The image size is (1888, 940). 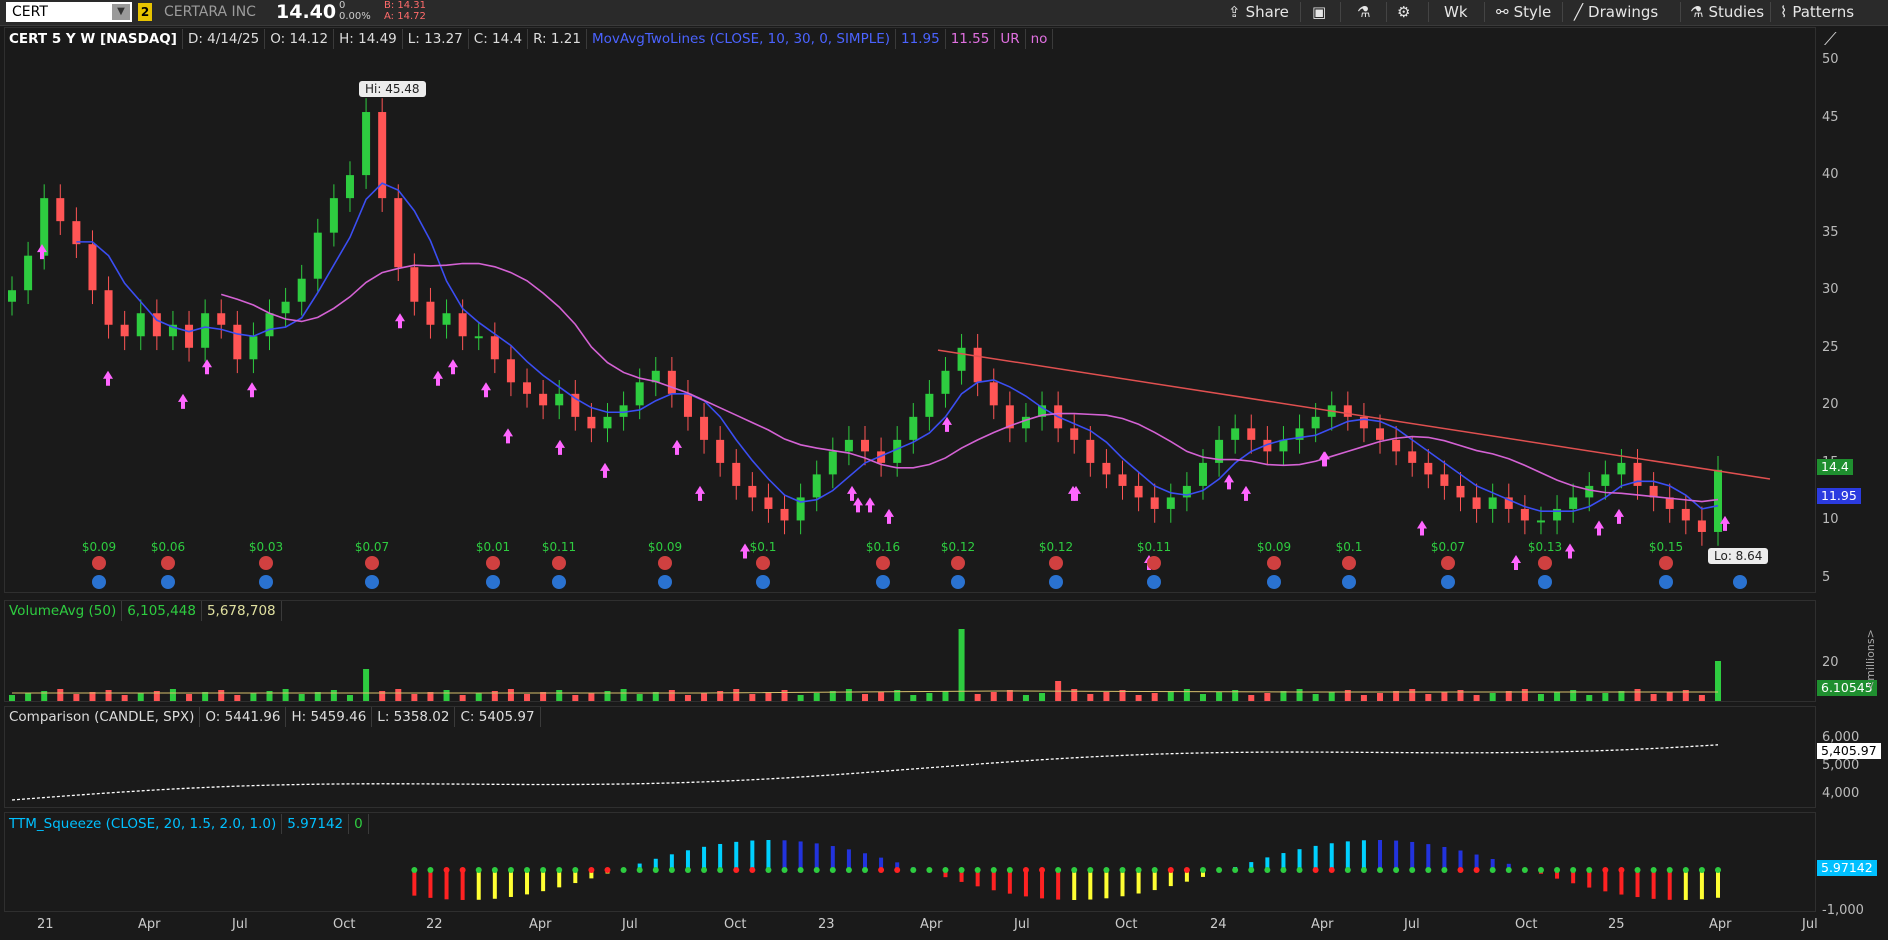 What do you see at coordinates (865, 772) in the screenshot?
I see `spx-line` at bounding box center [865, 772].